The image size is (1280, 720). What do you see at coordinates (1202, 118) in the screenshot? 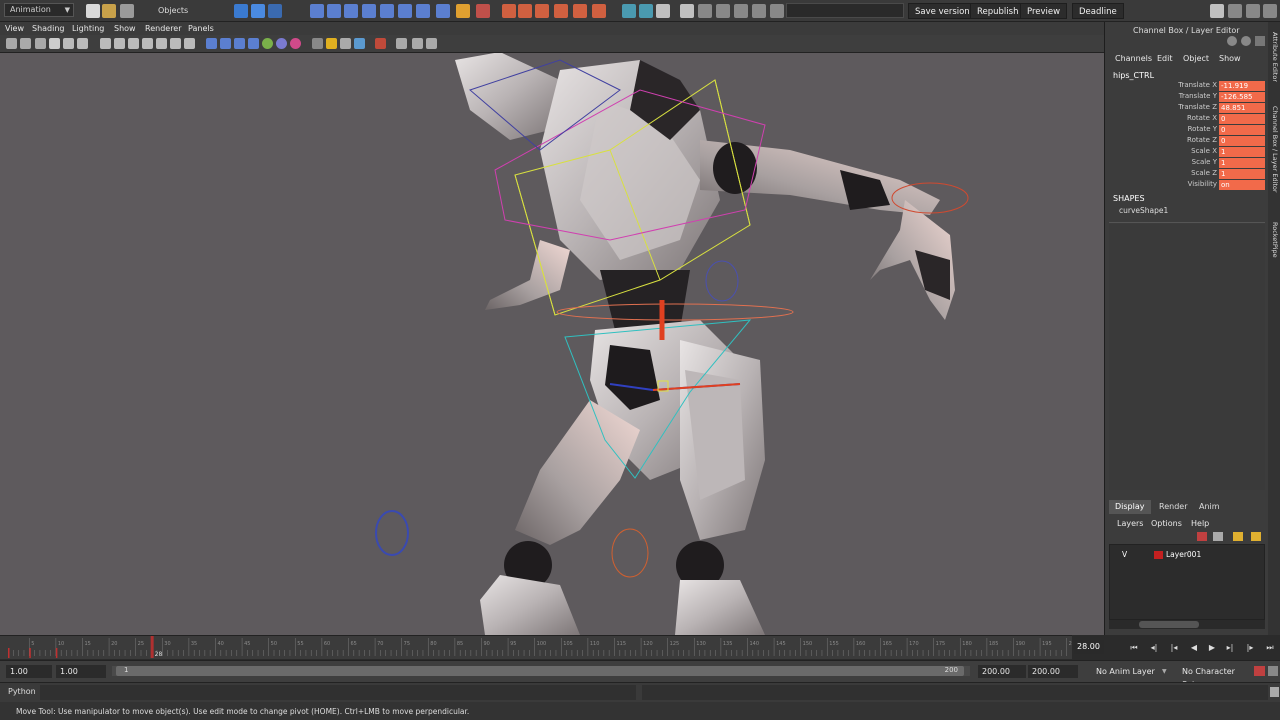
I see `attr-label-rotate-x: Rotate X` at bounding box center [1202, 118].